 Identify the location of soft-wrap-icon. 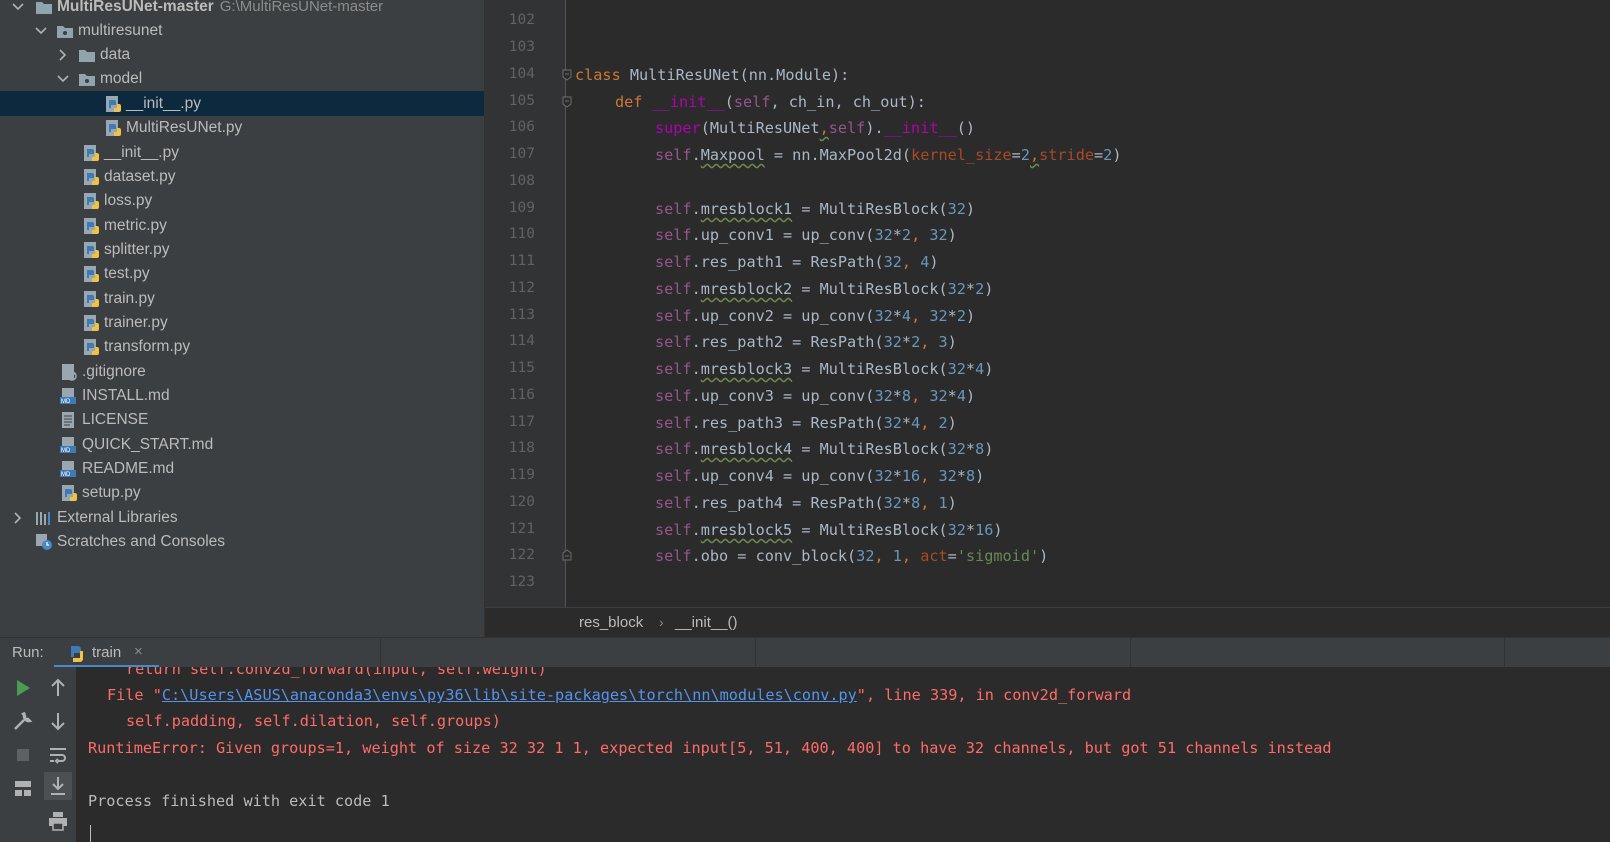
(58, 755).